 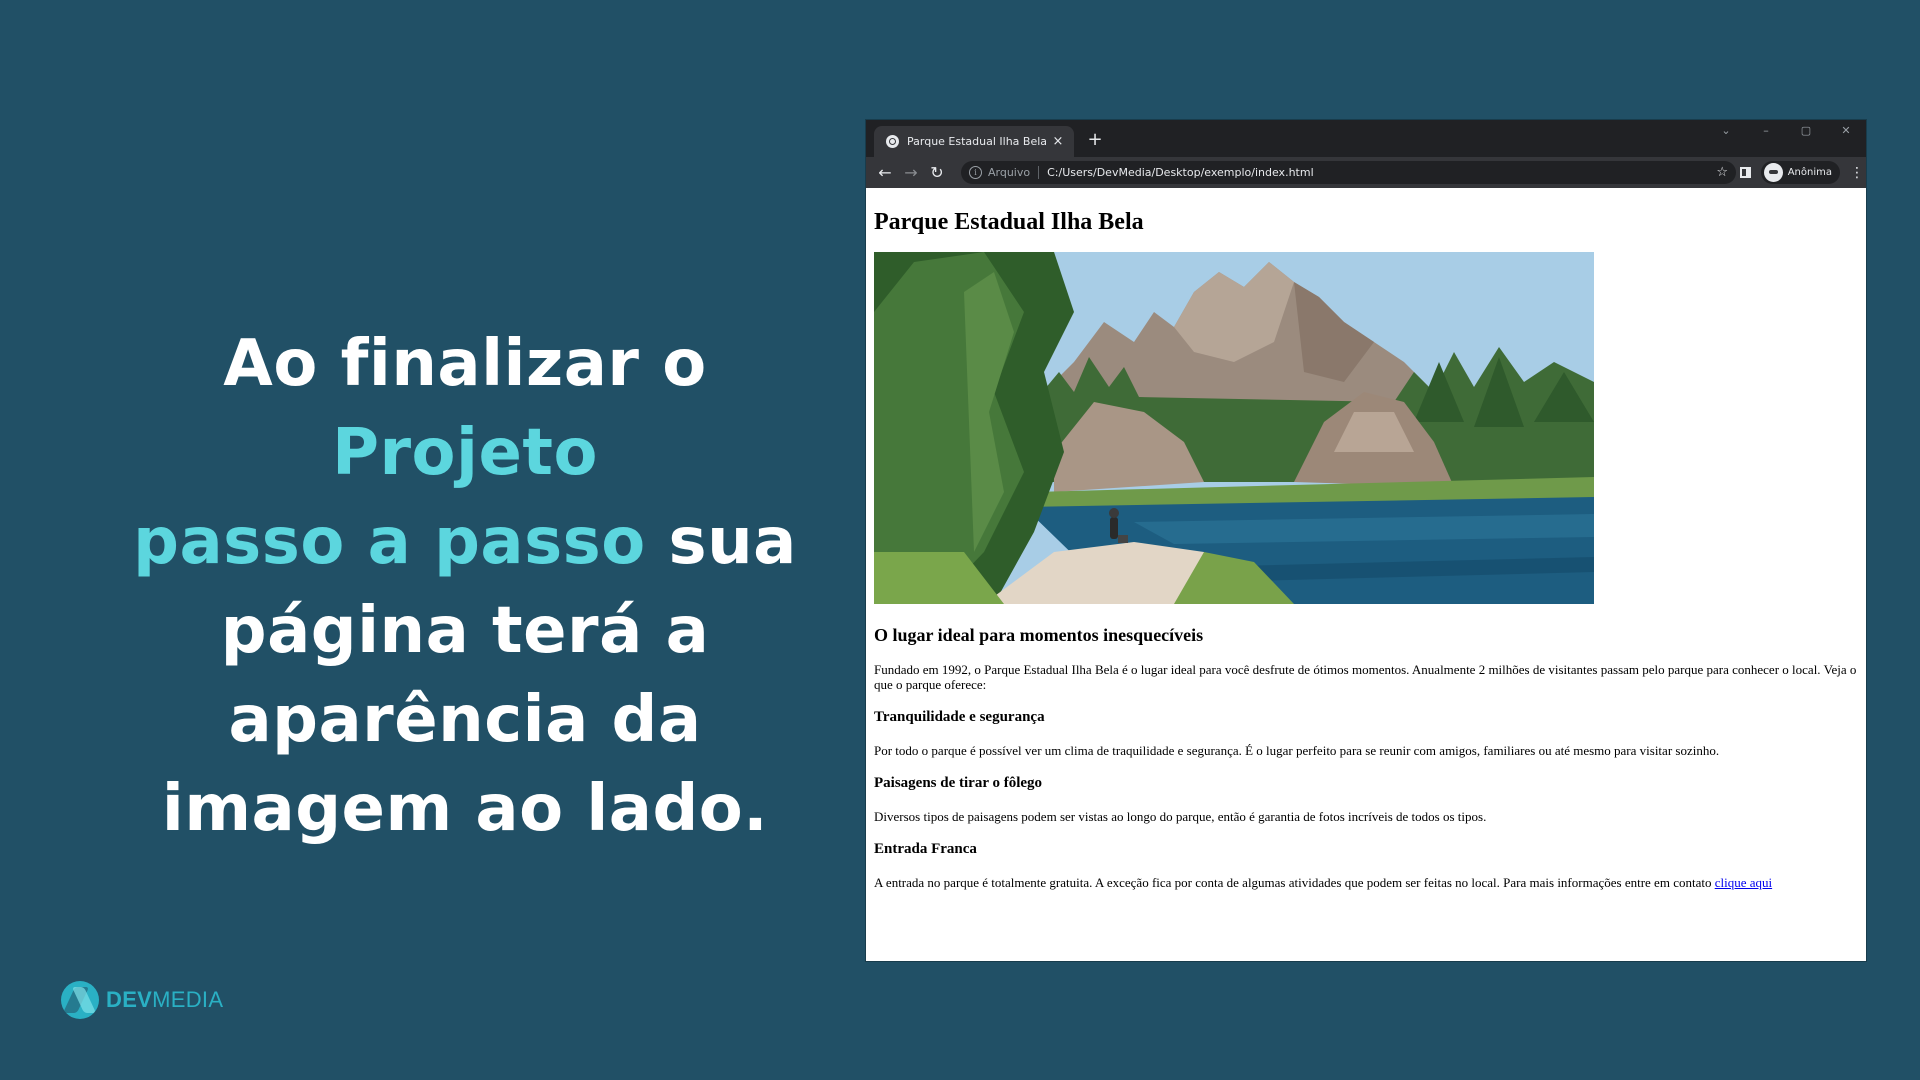 I want to click on toolbar-actions: Anônima ⋮, so click(x=1801, y=172).